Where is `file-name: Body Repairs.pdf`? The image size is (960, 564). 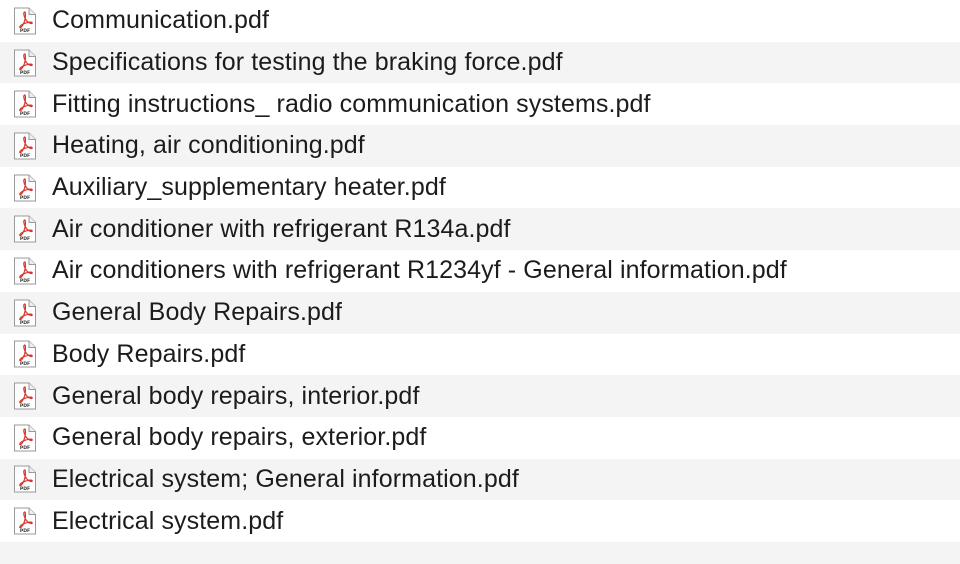 file-name: Body Repairs.pdf is located at coordinates (149, 353).